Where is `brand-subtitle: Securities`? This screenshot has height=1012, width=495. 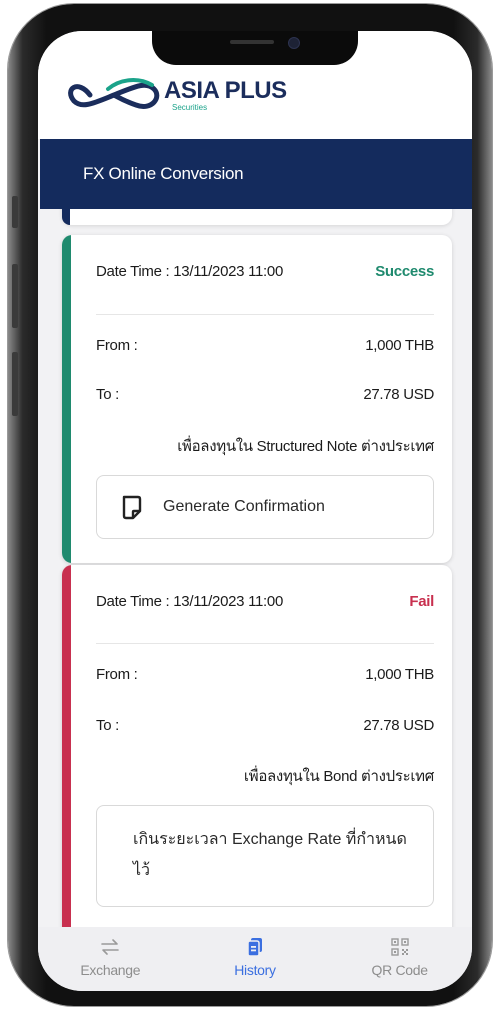
brand-subtitle: Securities is located at coordinates (190, 107).